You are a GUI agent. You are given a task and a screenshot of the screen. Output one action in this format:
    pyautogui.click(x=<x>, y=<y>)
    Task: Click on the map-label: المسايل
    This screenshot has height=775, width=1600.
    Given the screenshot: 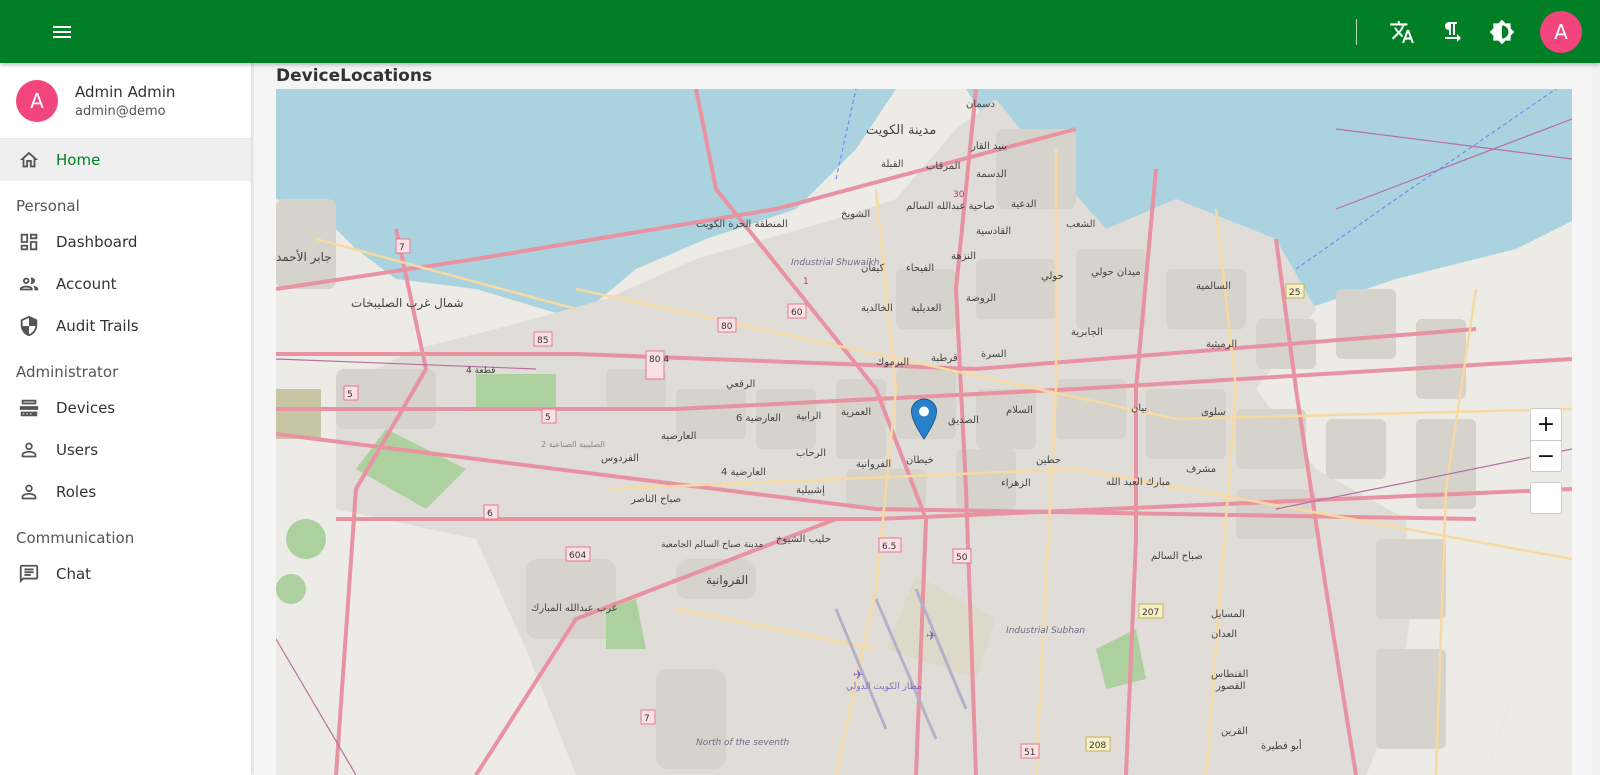 What is the action you would take?
    pyautogui.click(x=1228, y=614)
    